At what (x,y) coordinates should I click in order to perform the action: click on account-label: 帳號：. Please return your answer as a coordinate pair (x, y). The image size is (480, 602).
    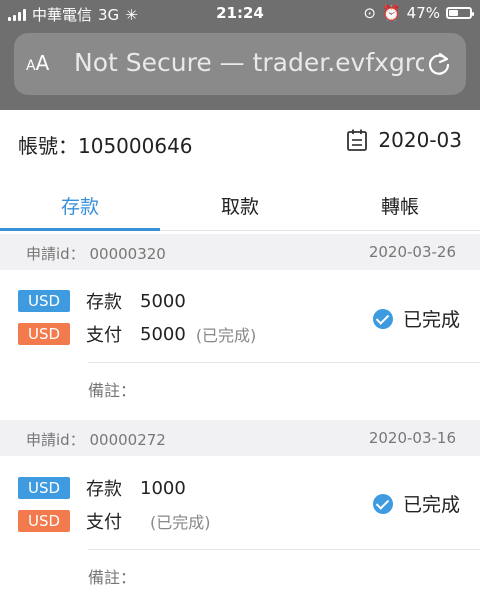
    Looking at the image, I should click on (48, 146).